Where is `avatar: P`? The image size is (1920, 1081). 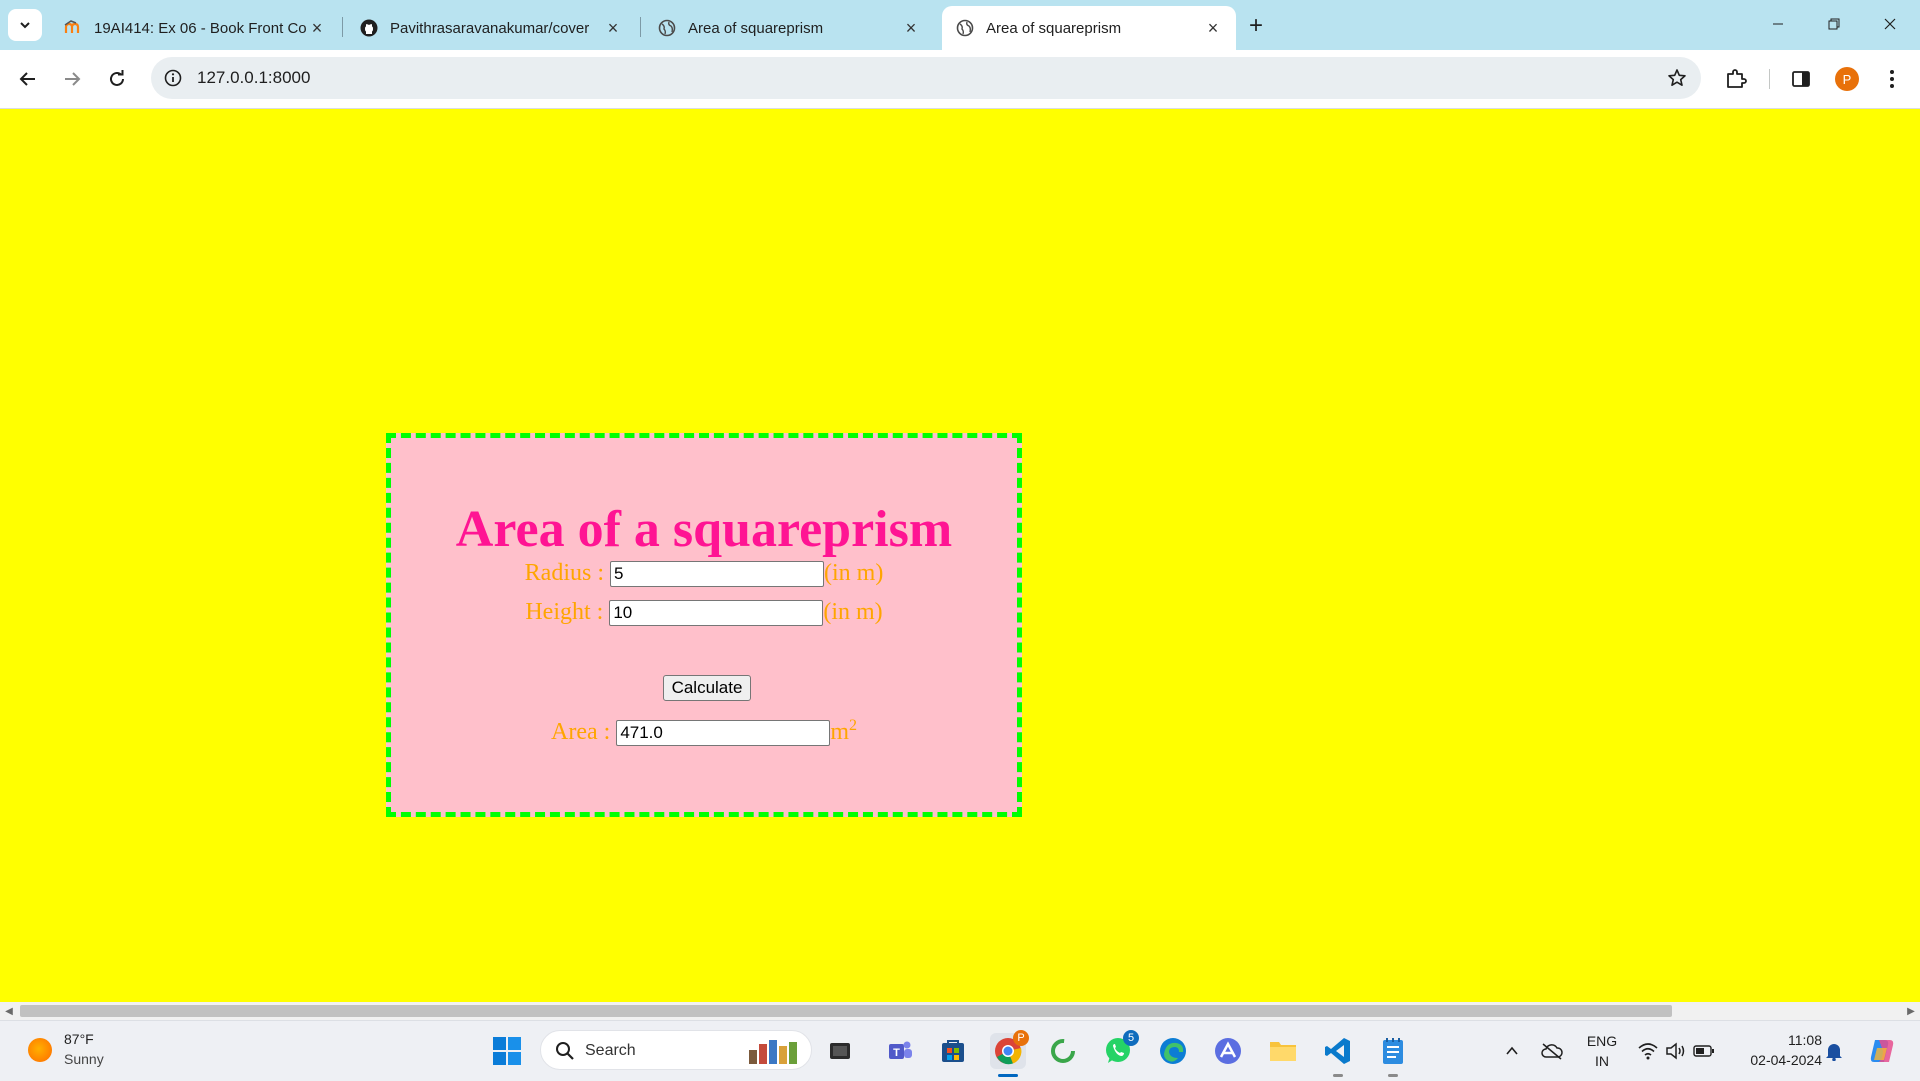 avatar: P is located at coordinates (1847, 79).